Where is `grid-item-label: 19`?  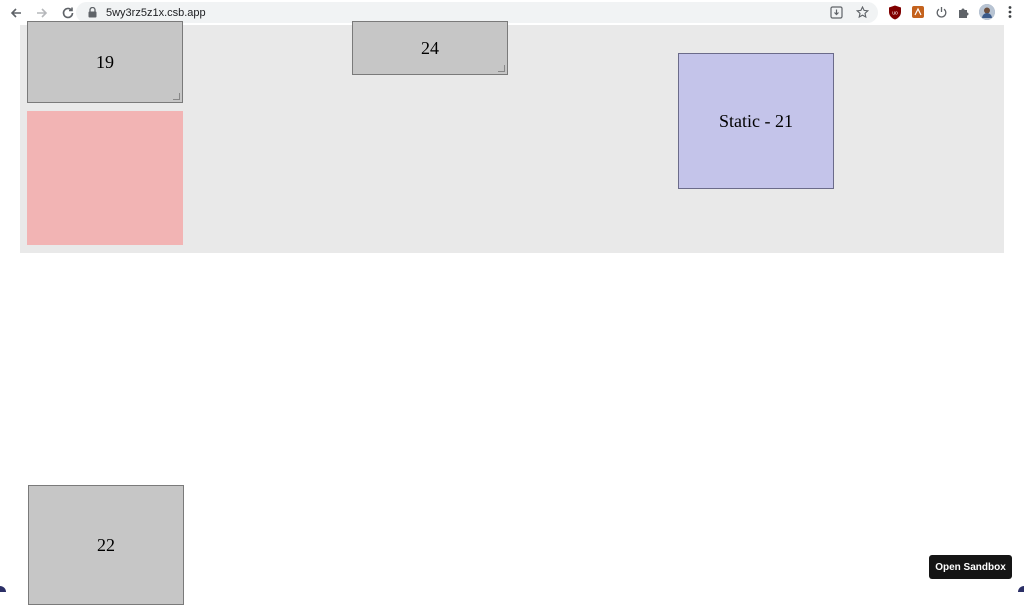
grid-item-label: 19 is located at coordinates (105, 61).